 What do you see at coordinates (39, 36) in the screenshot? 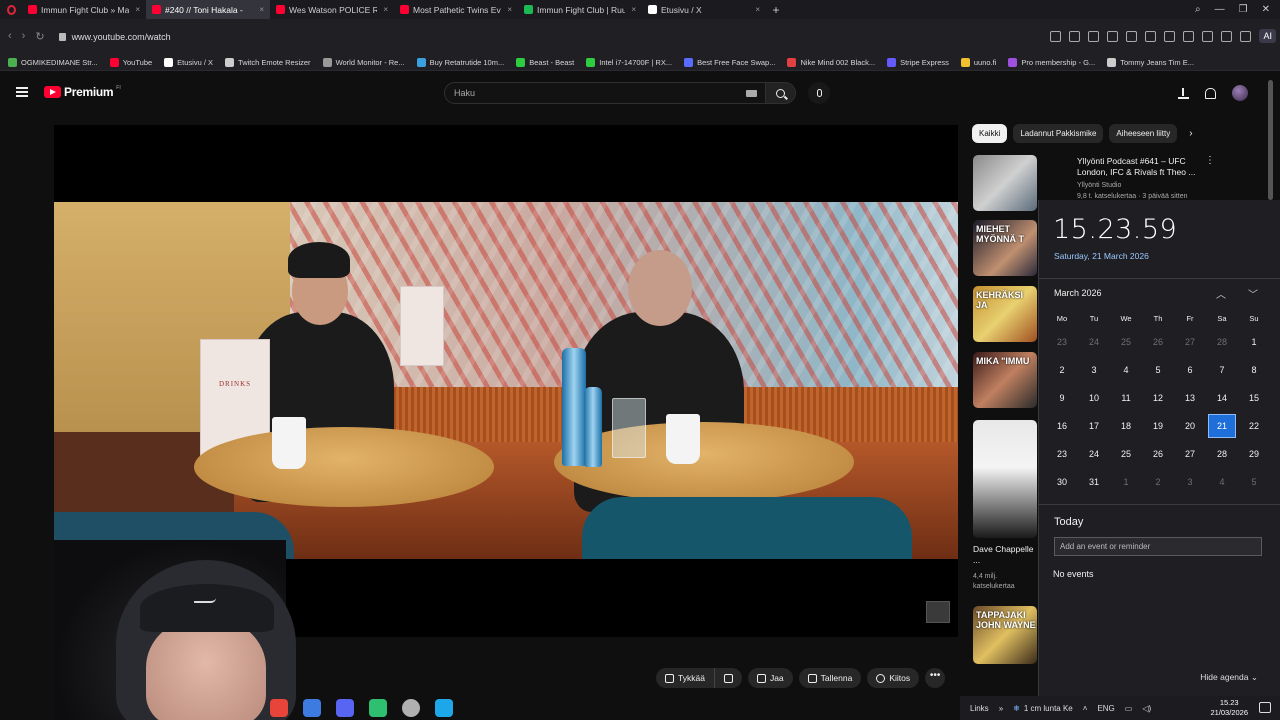
I see `reload-icon: ↻` at bounding box center [39, 36].